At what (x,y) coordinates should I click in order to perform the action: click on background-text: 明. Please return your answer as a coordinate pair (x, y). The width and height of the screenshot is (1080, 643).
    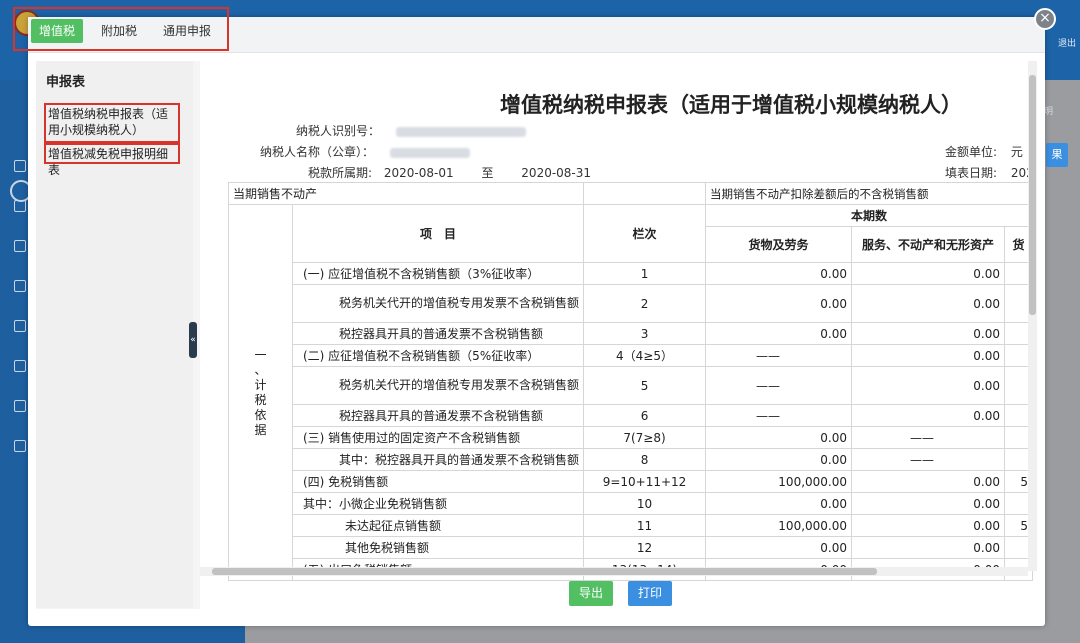
    Looking at the image, I should click on (1049, 112).